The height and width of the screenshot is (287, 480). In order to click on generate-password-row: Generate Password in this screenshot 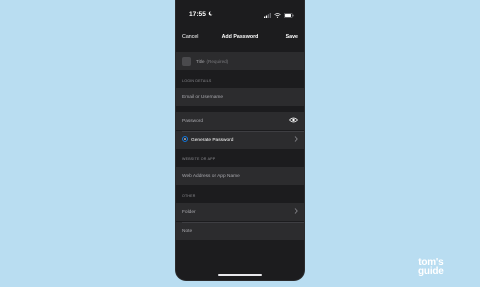, I will do `click(240, 140)`.